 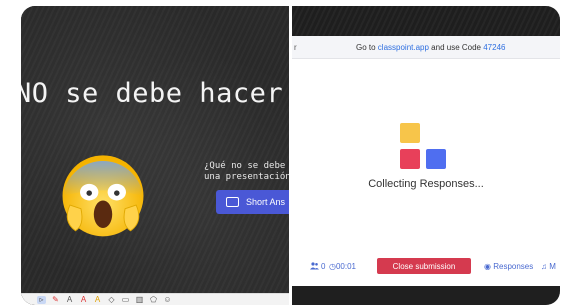 I want to click on participant-count-value: 0, so click(x=323, y=266).